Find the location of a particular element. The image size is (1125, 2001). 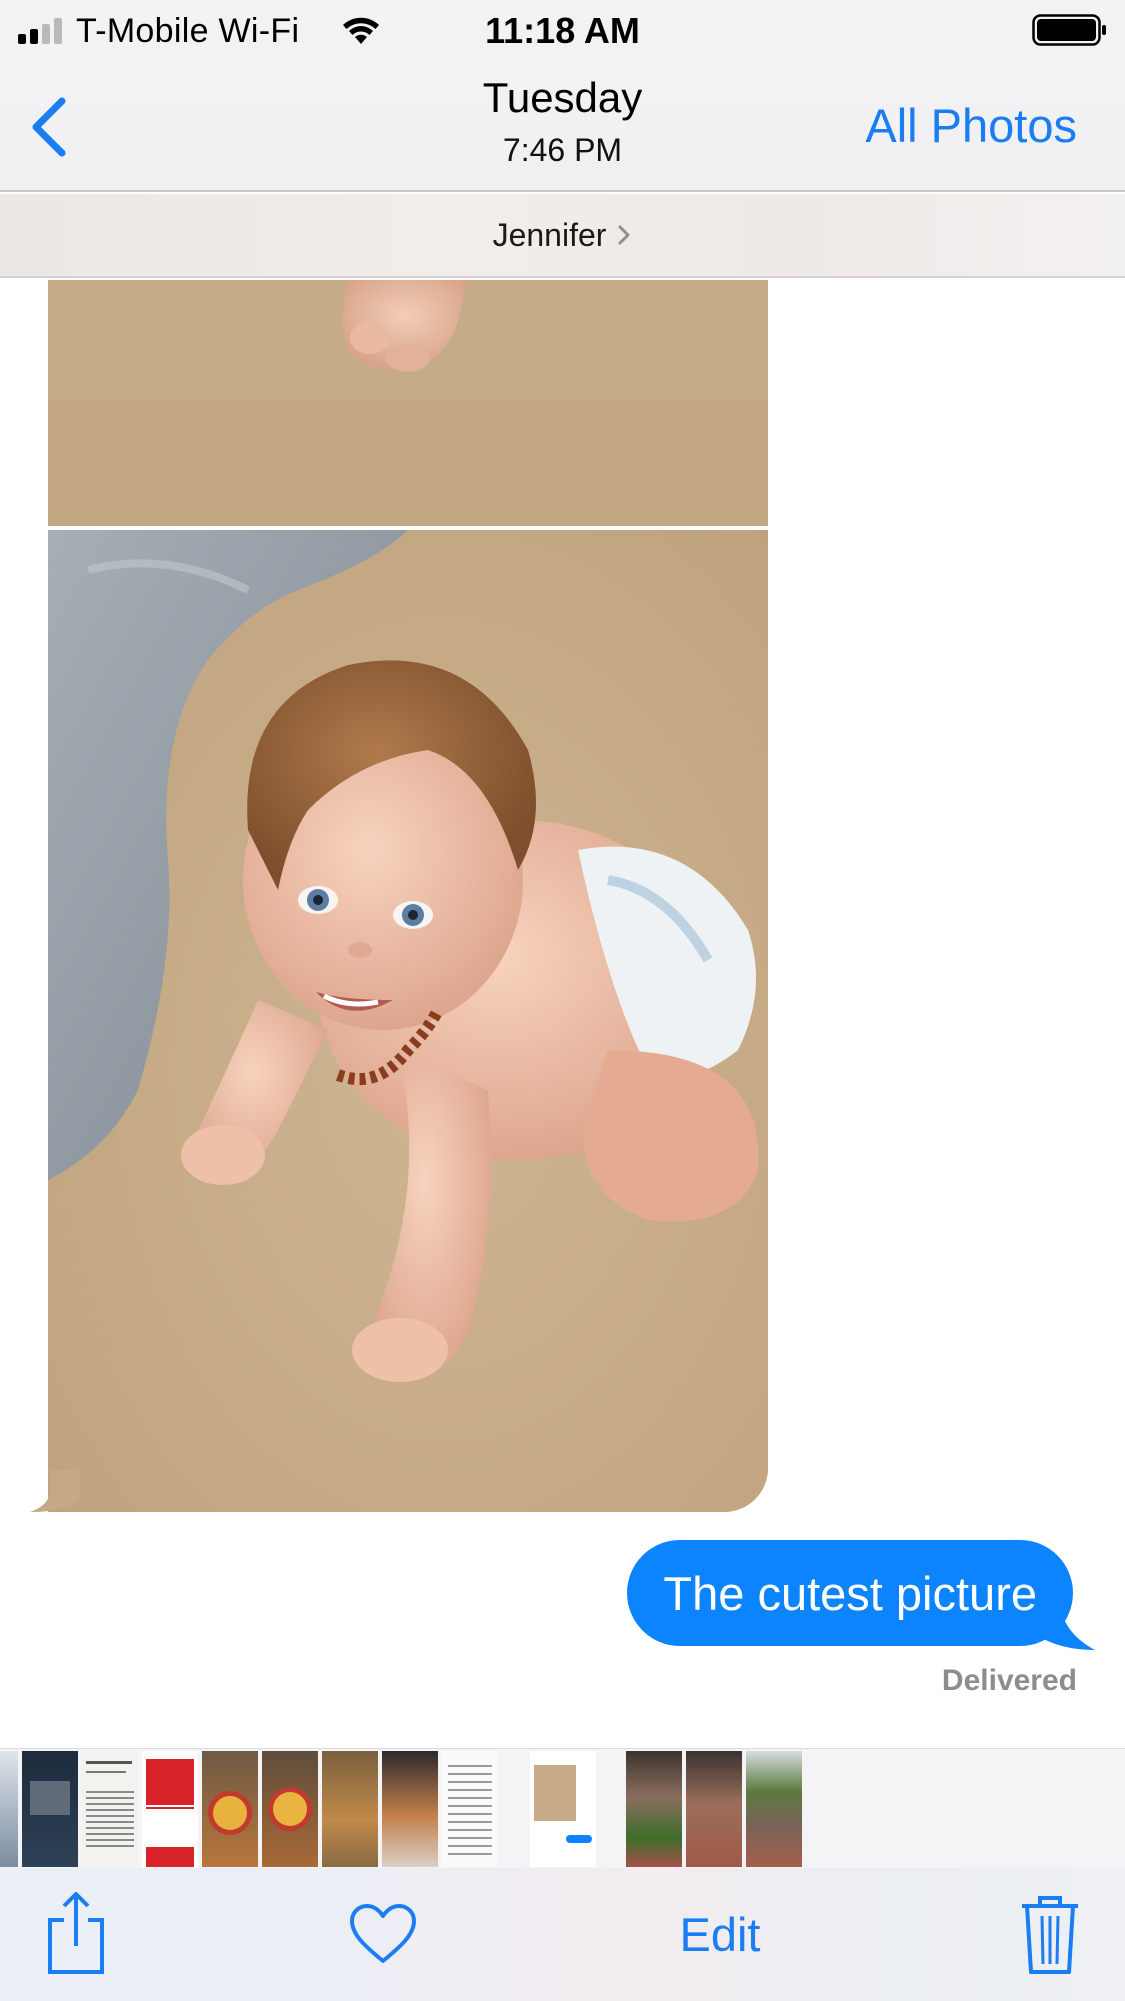

status-bar: T-Mobile Wi-Fi 11:18 AM is located at coordinates (562, 31).